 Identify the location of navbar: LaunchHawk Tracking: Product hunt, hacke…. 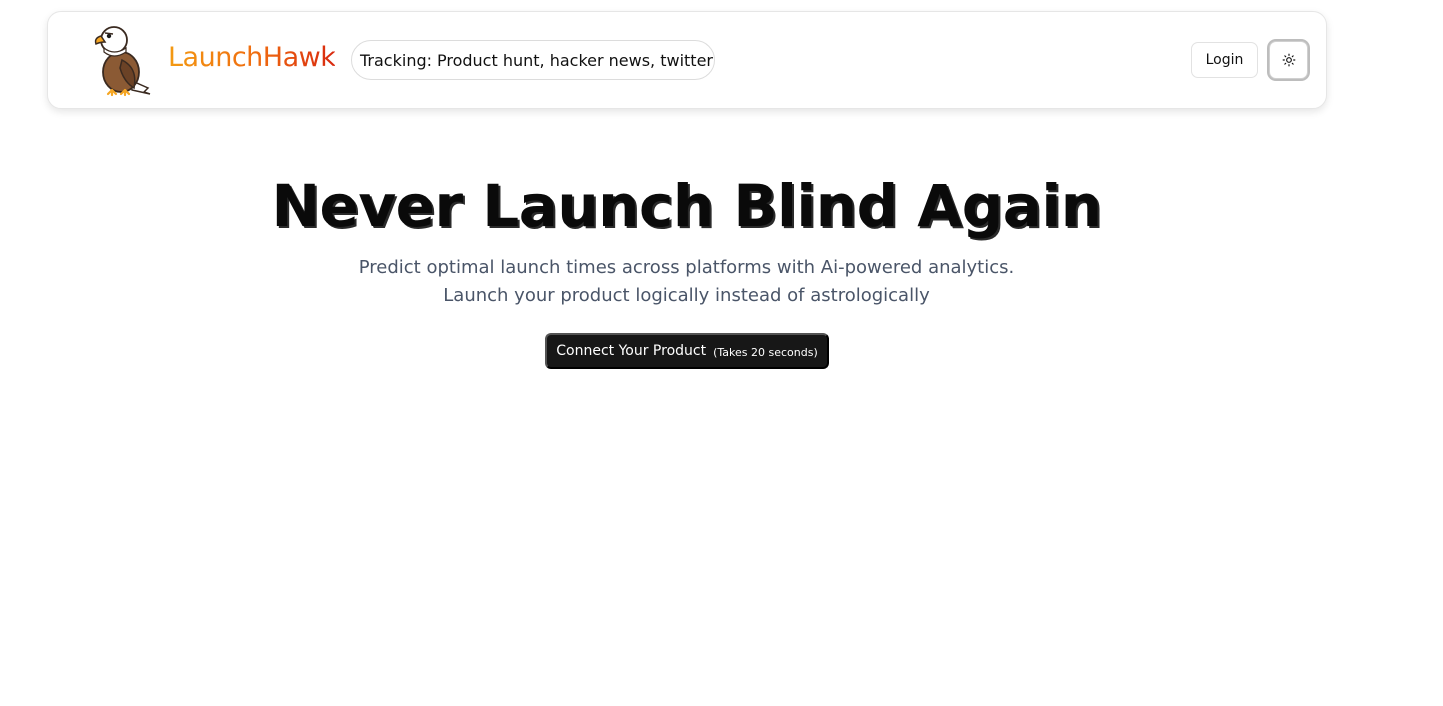
(687, 60).